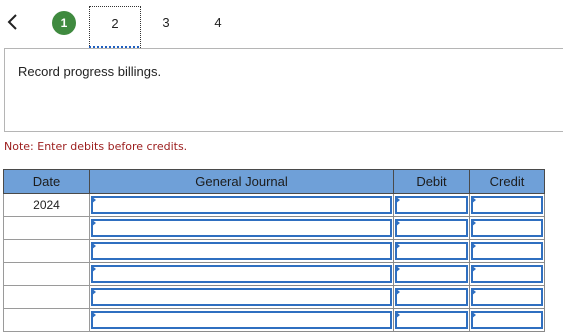 Image resolution: width=563 pixels, height=336 pixels. I want to click on journal-header-row: Date General Journal Debit Credit, so click(274, 181).